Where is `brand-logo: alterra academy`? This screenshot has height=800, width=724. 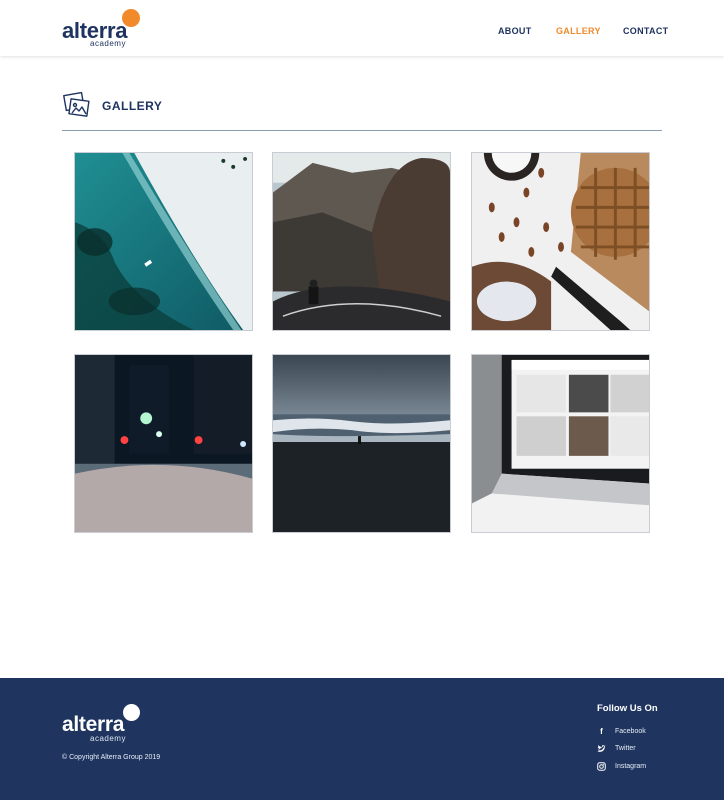
brand-logo: alterra academy is located at coordinates (107, 29).